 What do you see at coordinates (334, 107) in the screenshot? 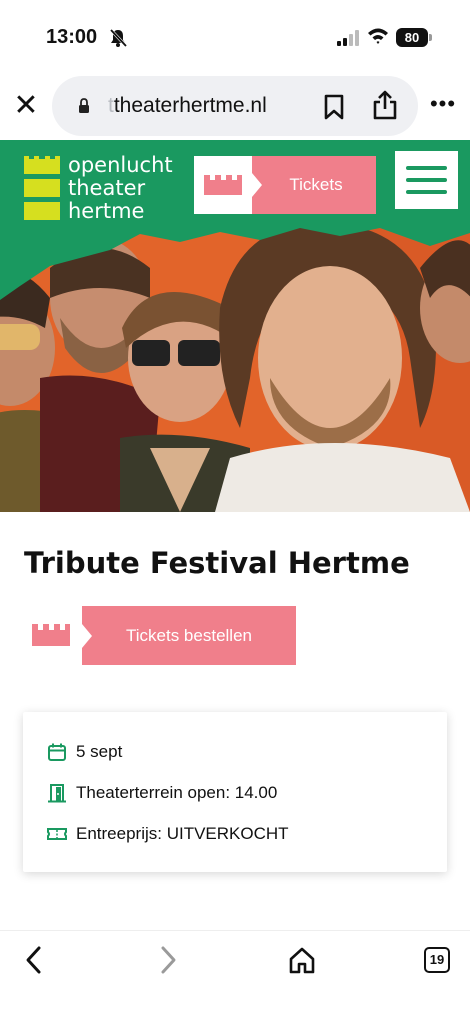
I see `bookmark-icon` at bounding box center [334, 107].